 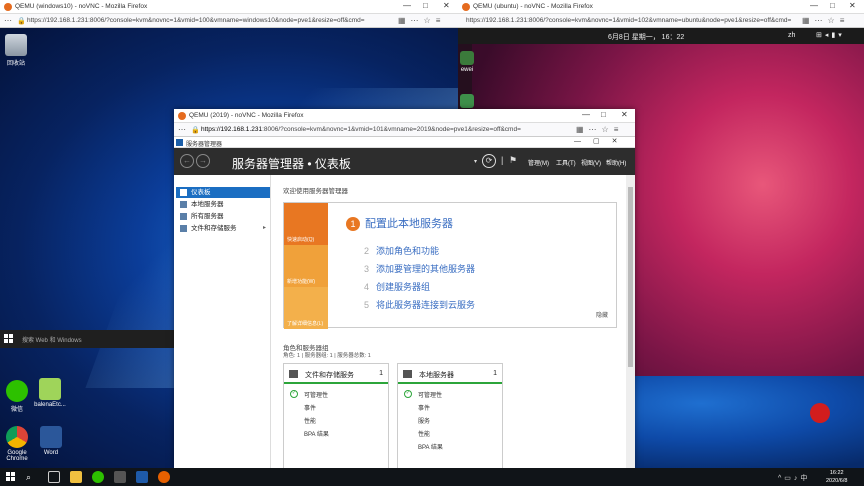 What do you see at coordinates (164, 477) in the screenshot?
I see `firefox-taskbar-icon` at bounding box center [164, 477].